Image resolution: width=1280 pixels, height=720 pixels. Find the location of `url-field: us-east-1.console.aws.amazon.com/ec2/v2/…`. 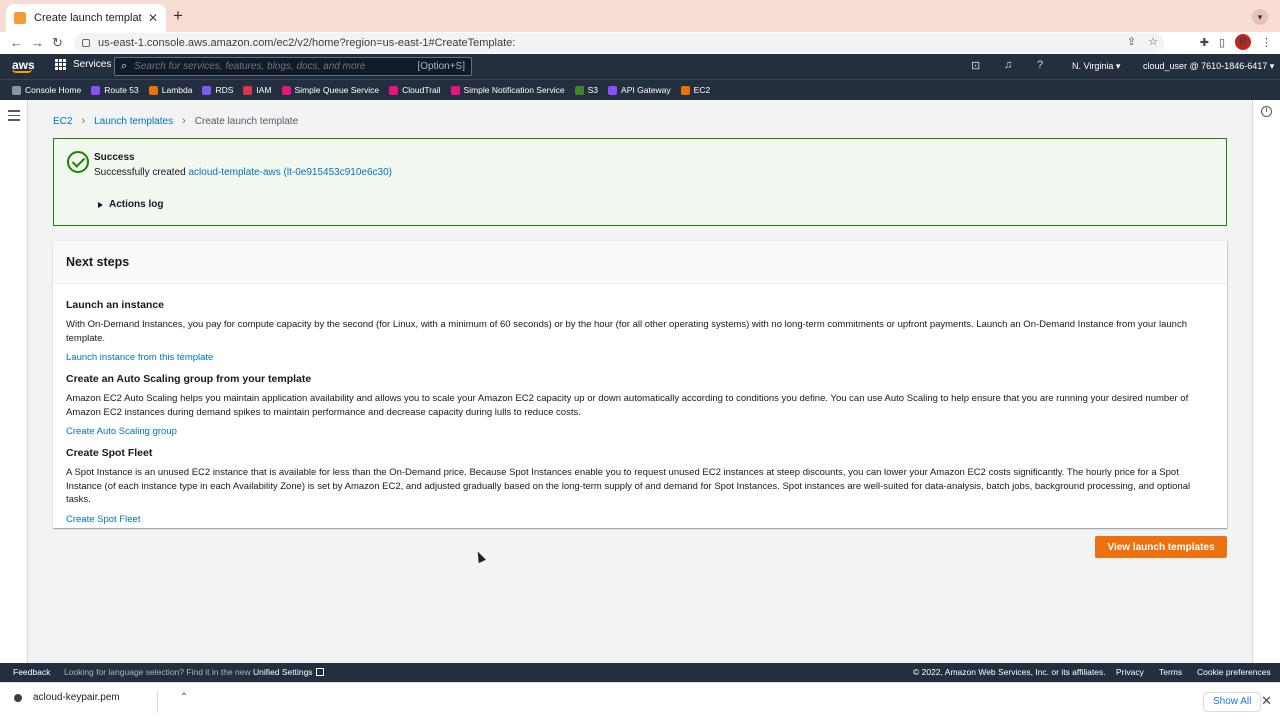

url-field: us-east-1.console.aws.amazon.com/ec2/v2/… is located at coordinates (619, 43).